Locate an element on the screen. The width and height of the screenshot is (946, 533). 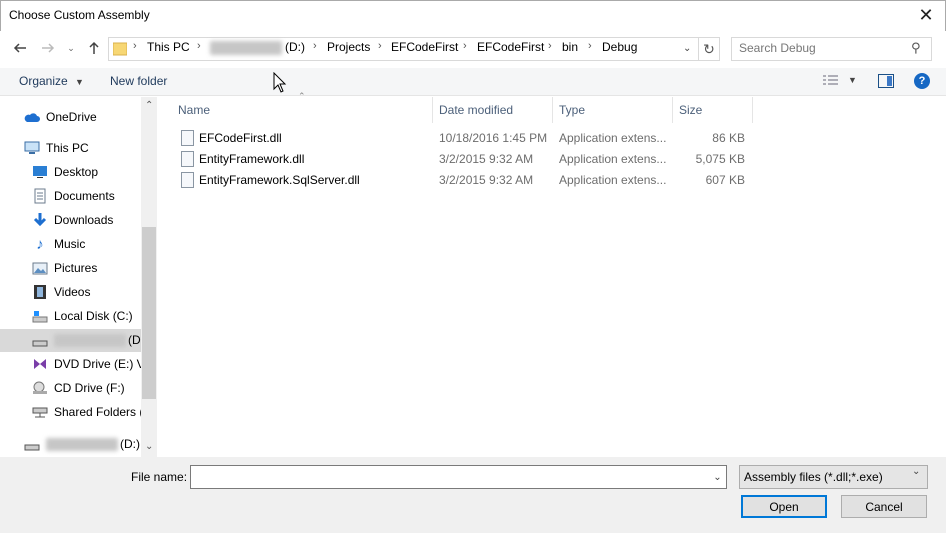
sidebar-item-videos: Videos is located at coordinates (61, 292).